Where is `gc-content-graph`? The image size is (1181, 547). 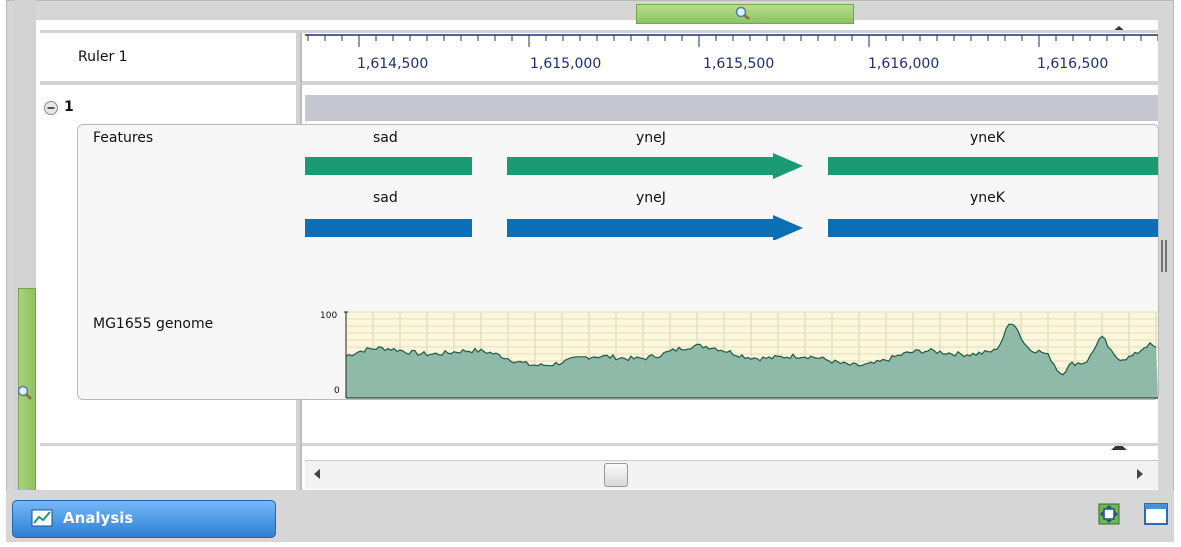
gc-content-graph is located at coordinates (751, 355).